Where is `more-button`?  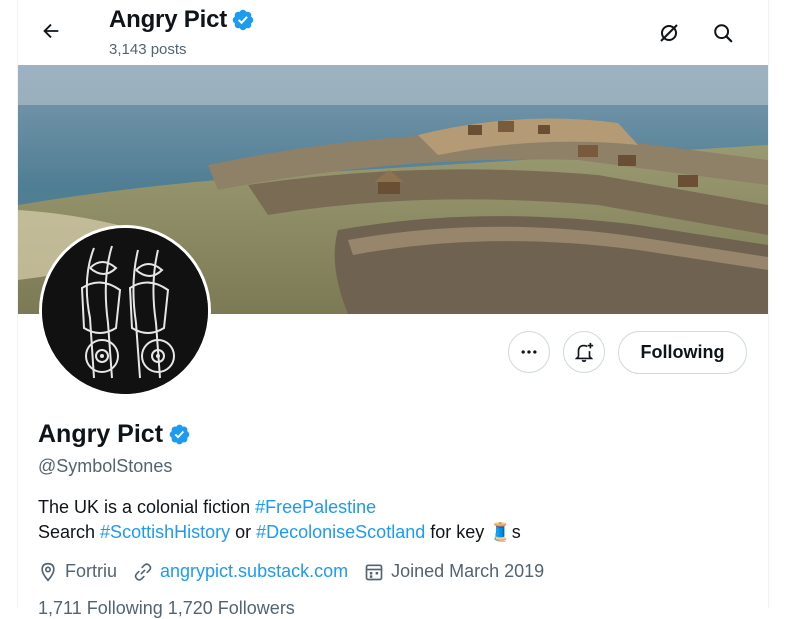 more-button is located at coordinates (529, 352).